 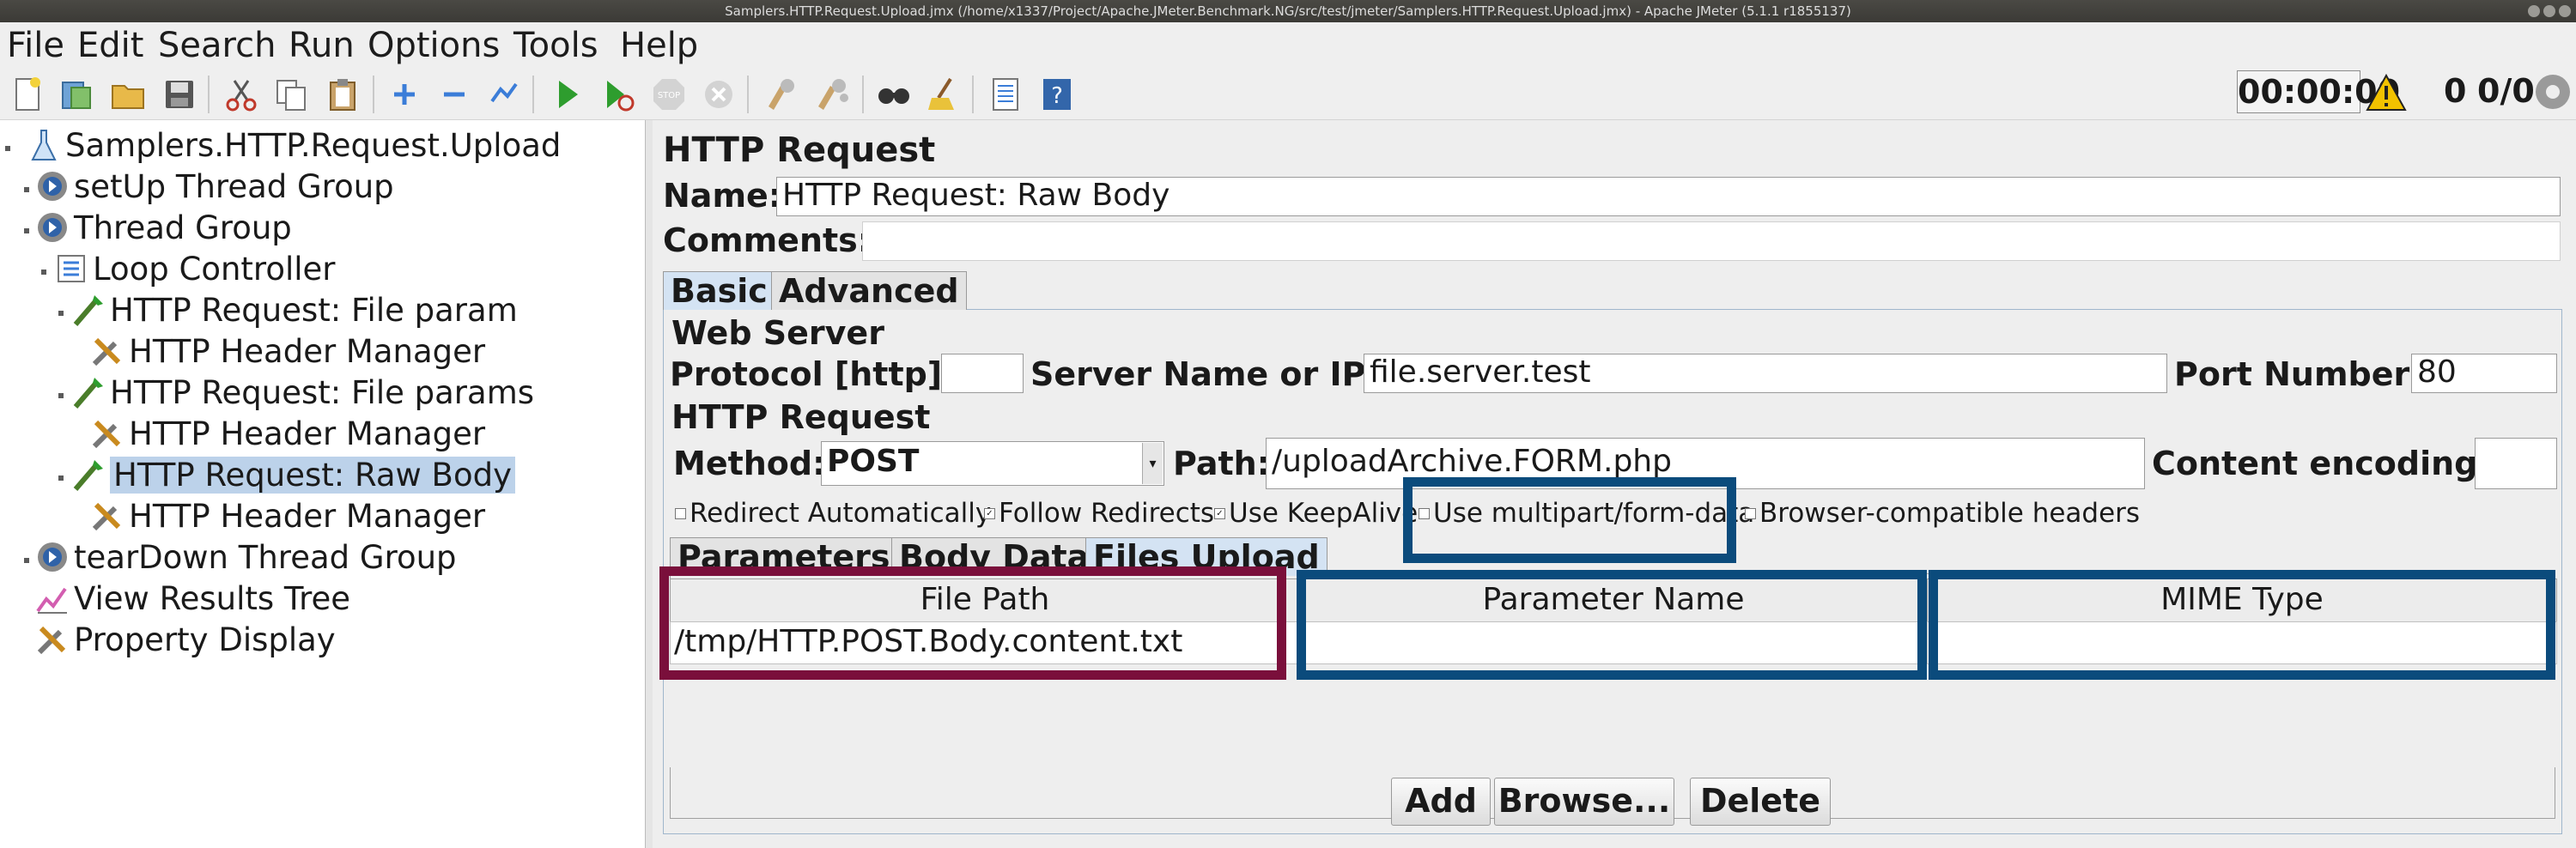 What do you see at coordinates (71, 269) in the screenshot?
I see `controller-icon` at bounding box center [71, 269].